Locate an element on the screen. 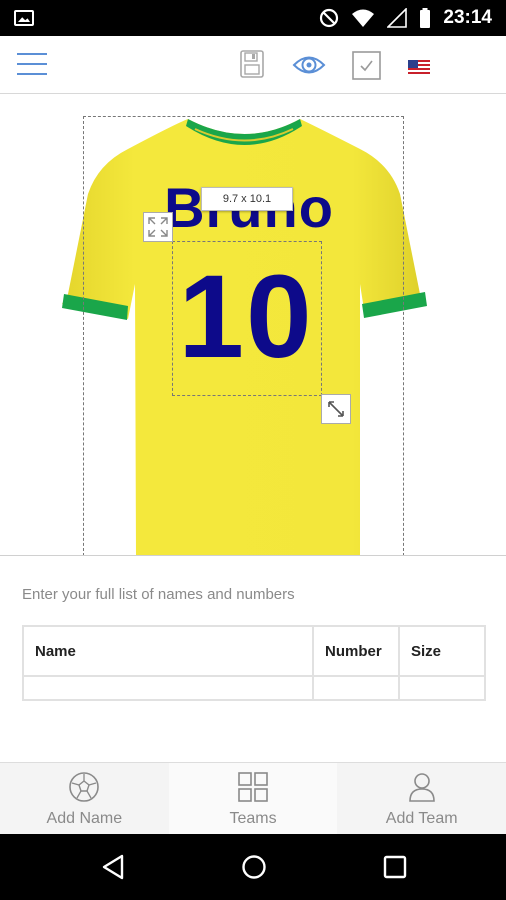  eye-icon is located at coordinates (309, 65).